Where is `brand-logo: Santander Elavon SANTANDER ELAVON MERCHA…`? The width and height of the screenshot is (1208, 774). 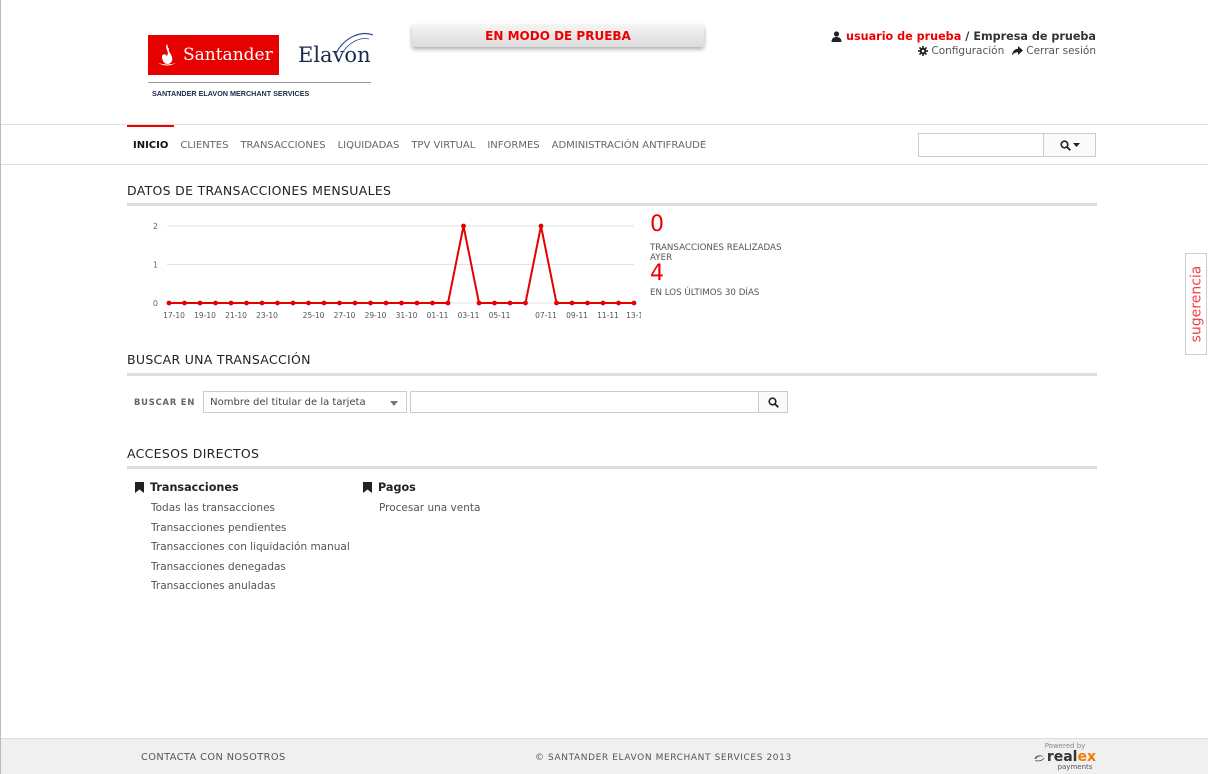
brand-logo: Santander Elavon SANTANDER ELAVON MERCHA… is located at coordinates (261, 66).